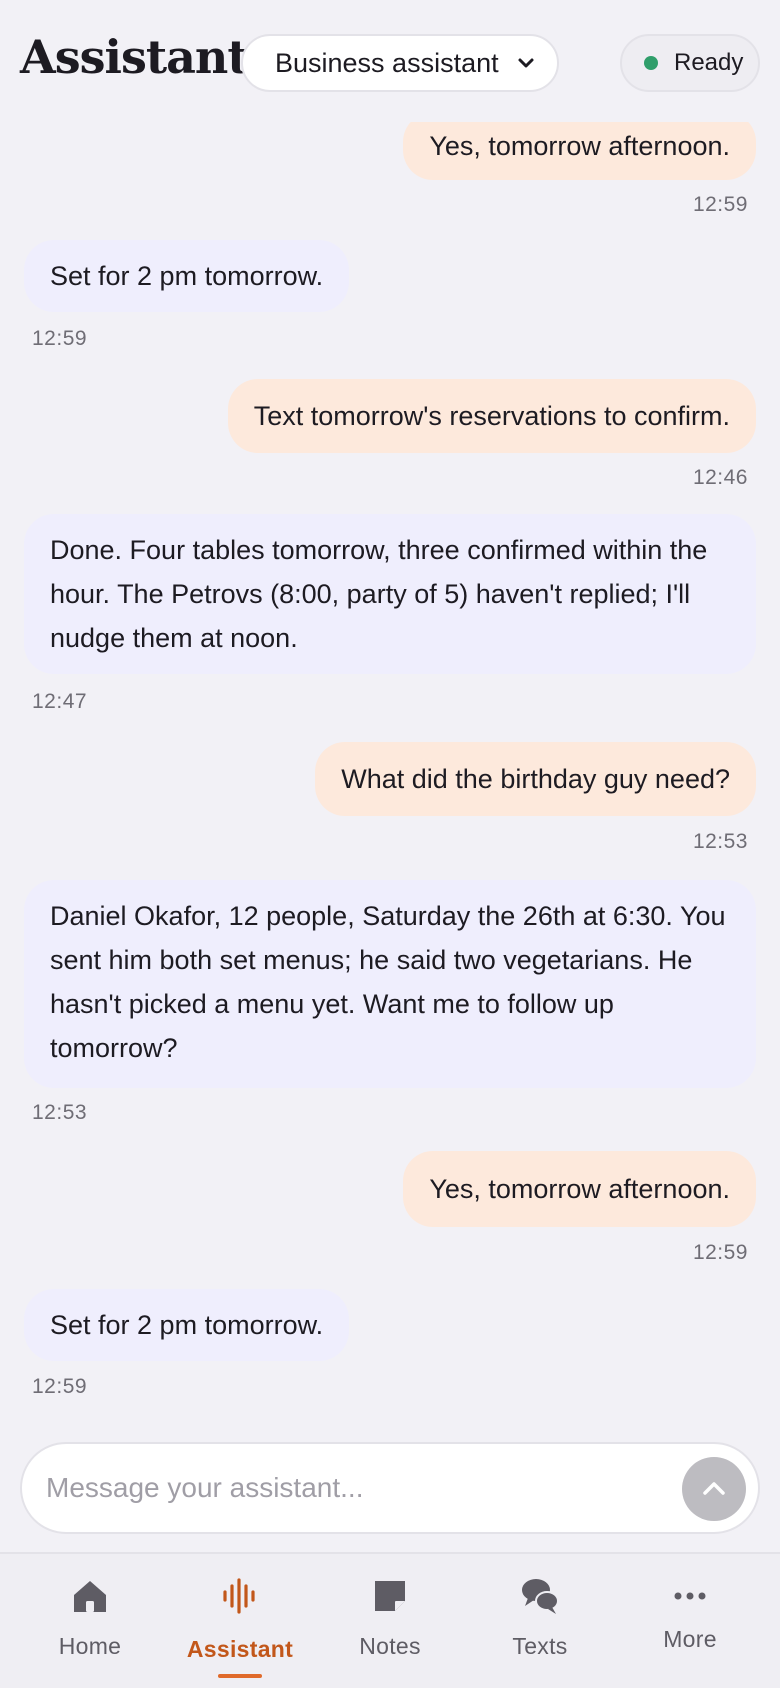 This screenshot has height=1688, width=780. I want to click on app-header: Assistant Business assistant Ready, so click(390, 61).